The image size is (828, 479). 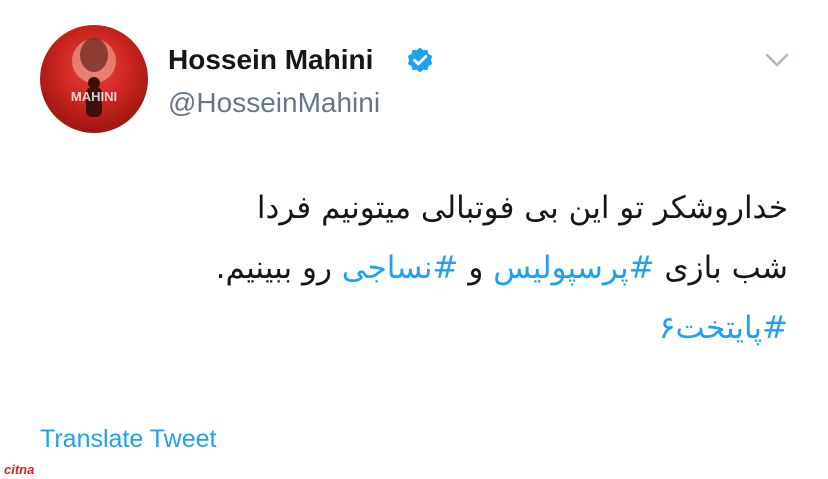 I want to click on tweet-text-fragment: و, so click(x=476, y=268).